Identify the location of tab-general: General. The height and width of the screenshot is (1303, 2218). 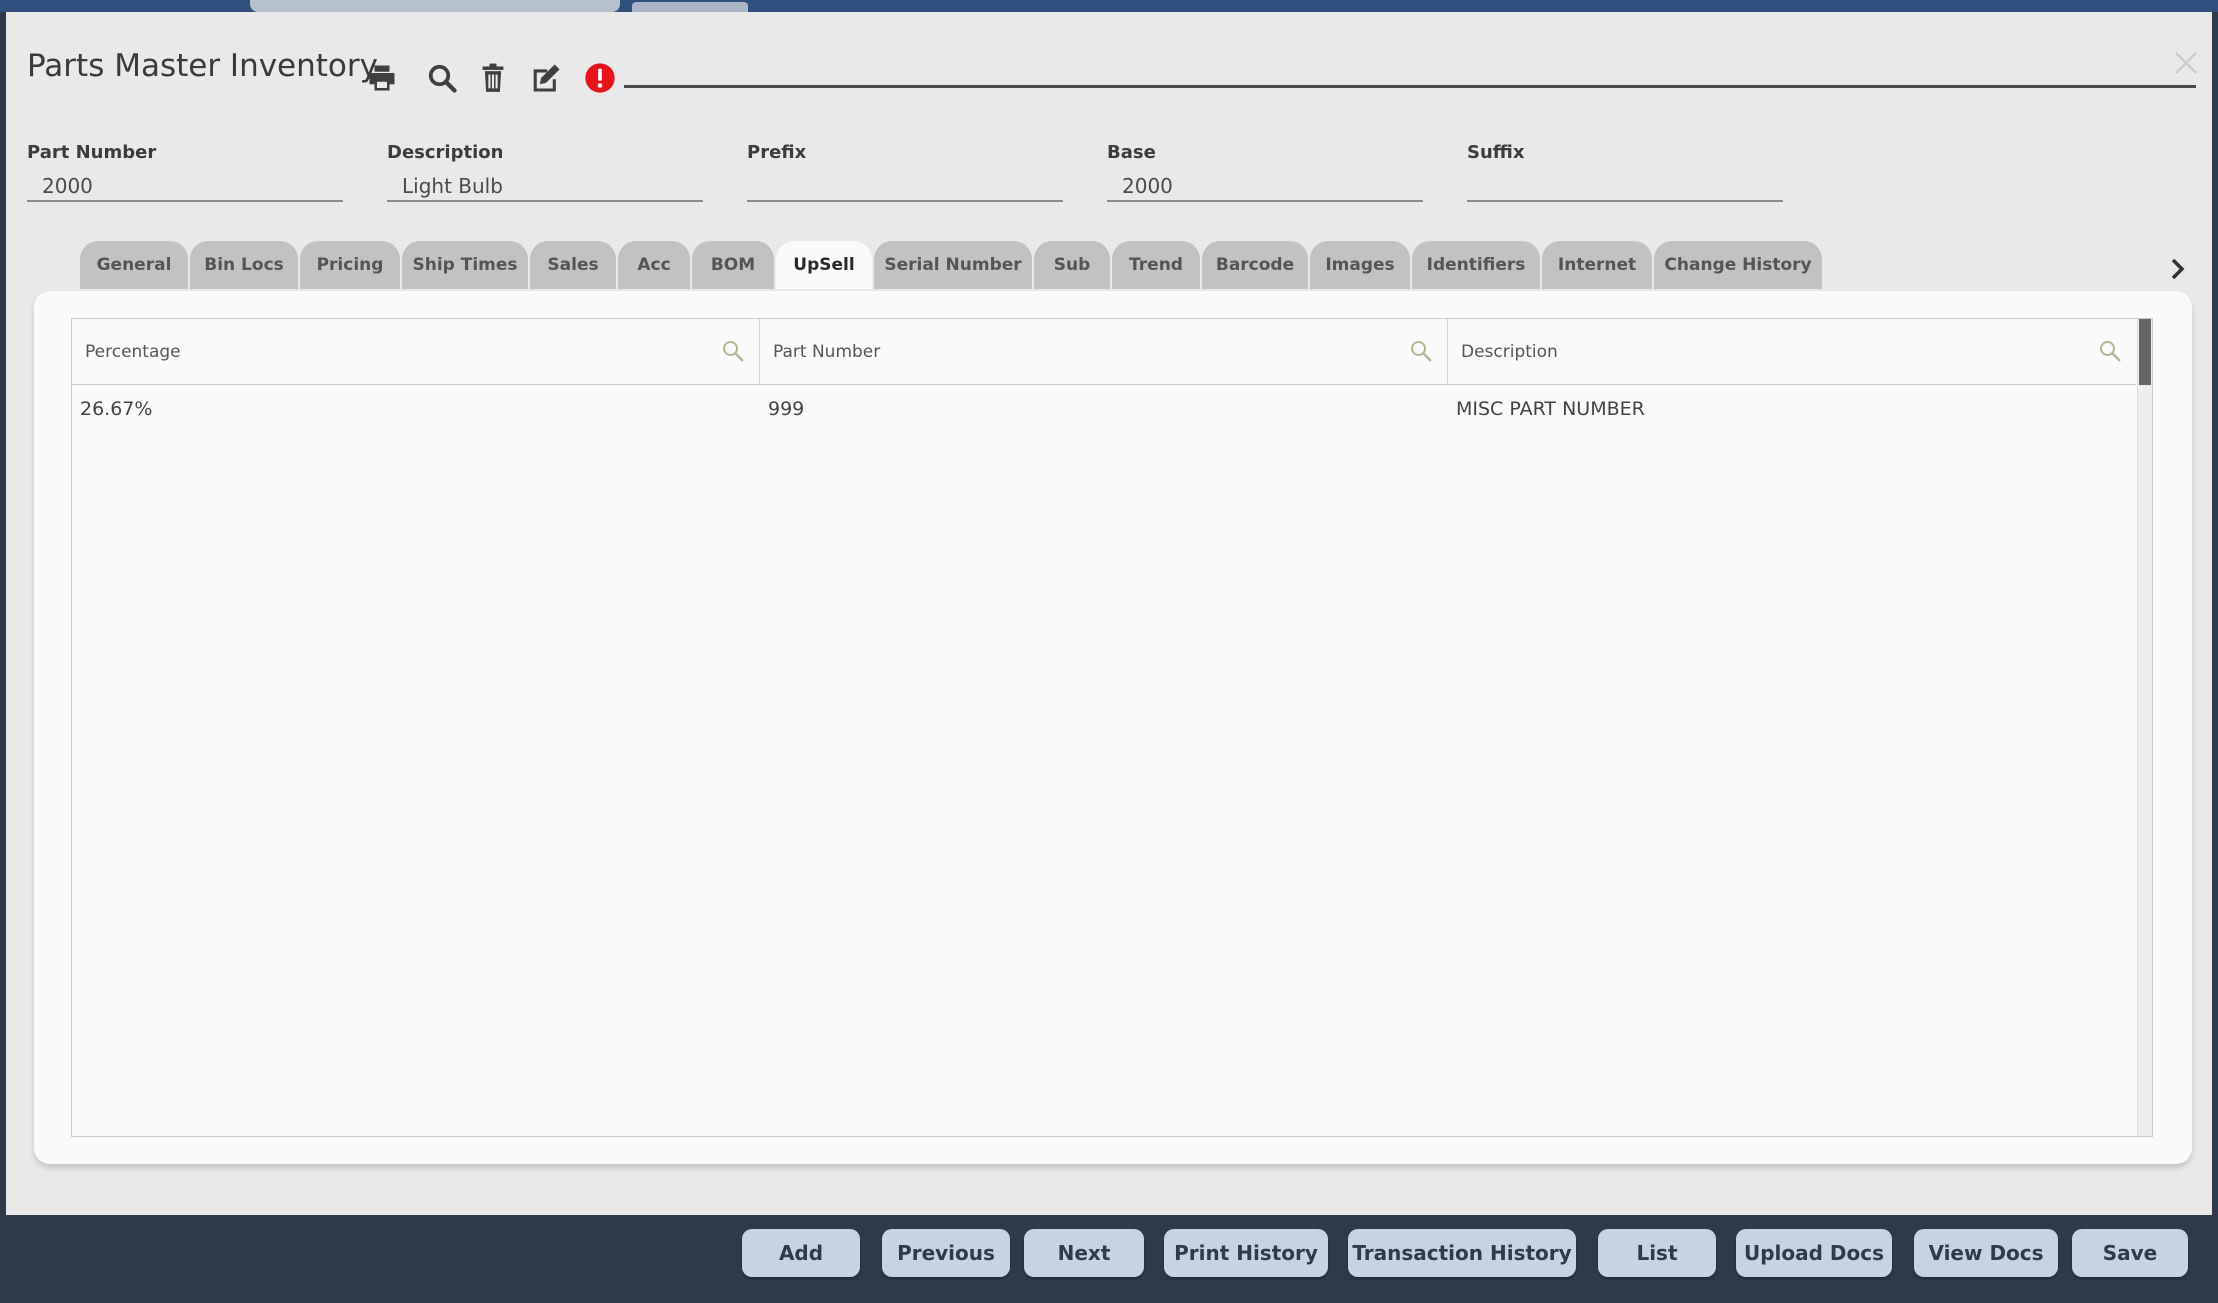
(134, 265).